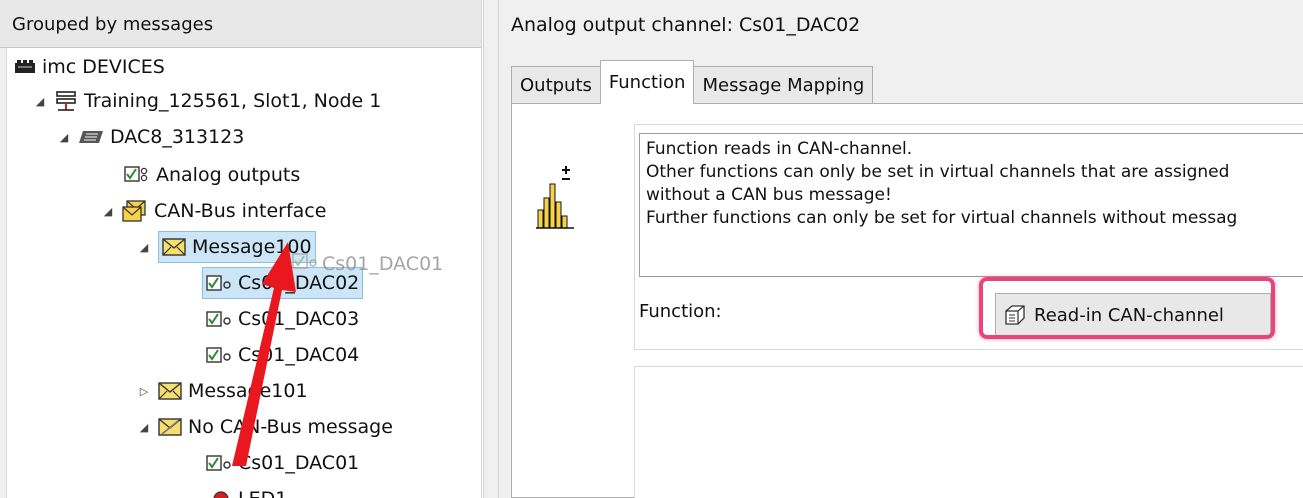  I want to click on tree-panel-edge, so click(3, 273).